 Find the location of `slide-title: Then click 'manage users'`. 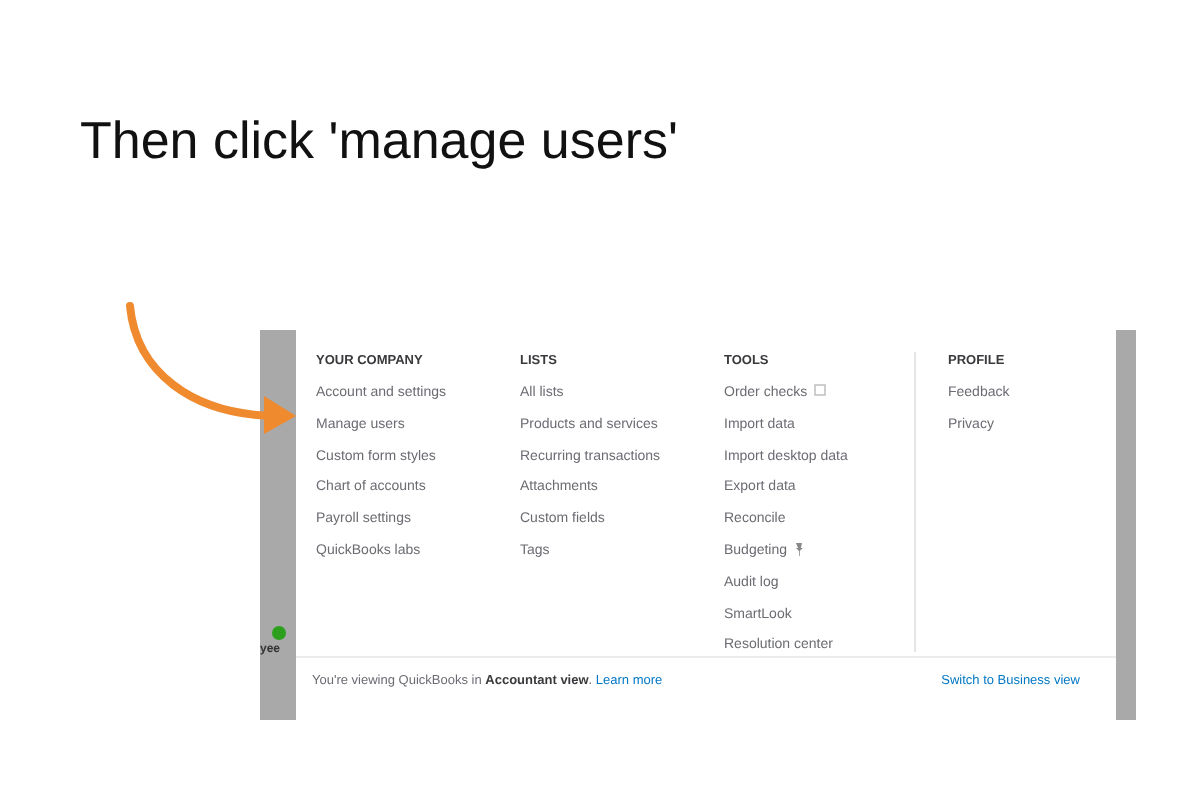

slide-title: Then click 'manage users' is located at coordinates (379, 141).